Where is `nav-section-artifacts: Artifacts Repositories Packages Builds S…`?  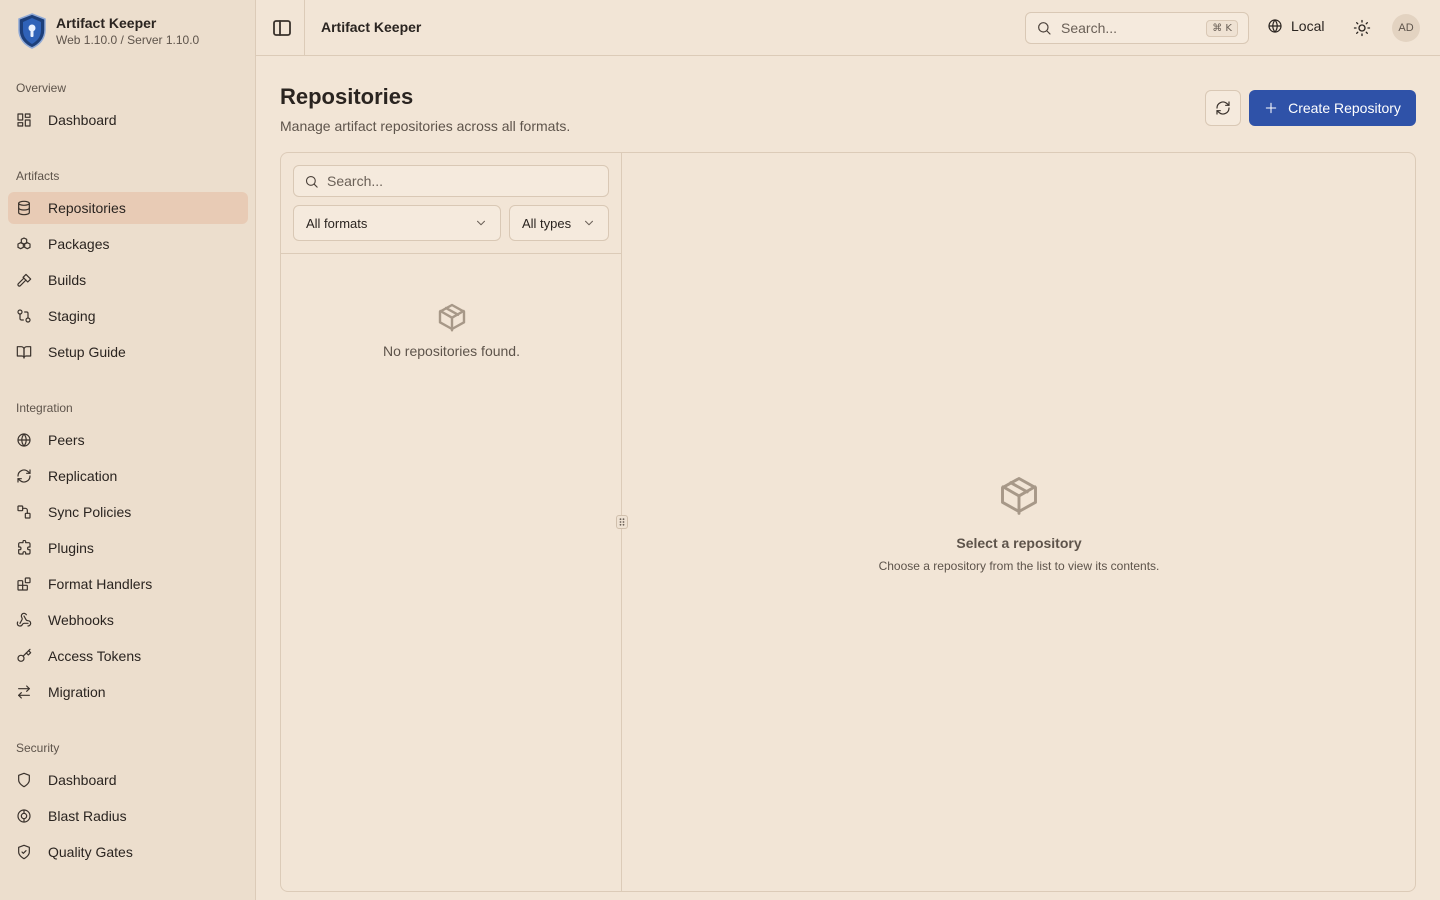 nav-section-artifacts: Artifacts Repositories Packages Builds S… is located at coordinates (127, 268).